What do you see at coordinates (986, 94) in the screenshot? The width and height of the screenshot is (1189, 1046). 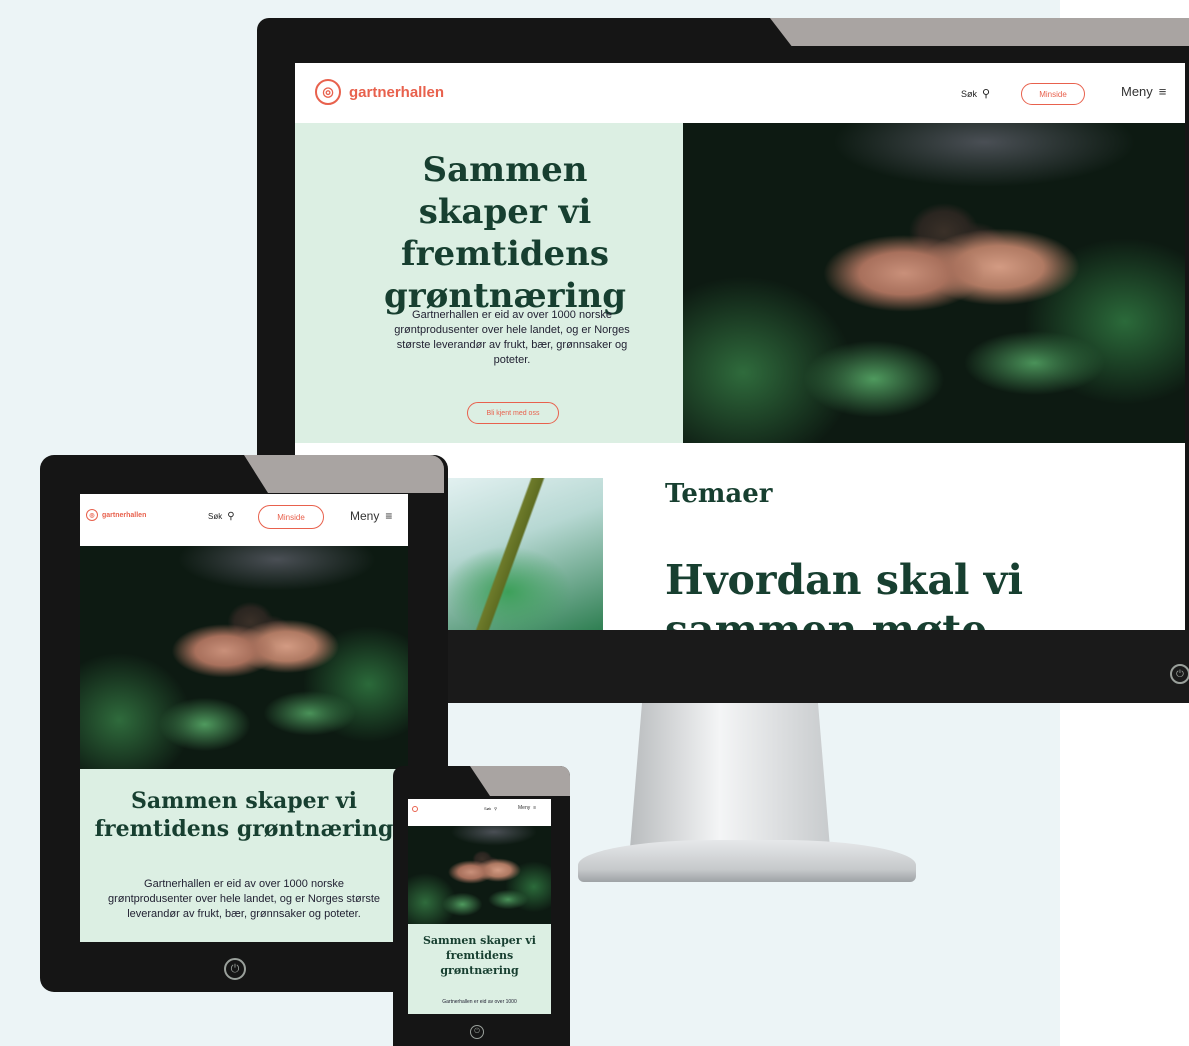 I see `search-icon: ⚲` at bounding box center [986, 94].